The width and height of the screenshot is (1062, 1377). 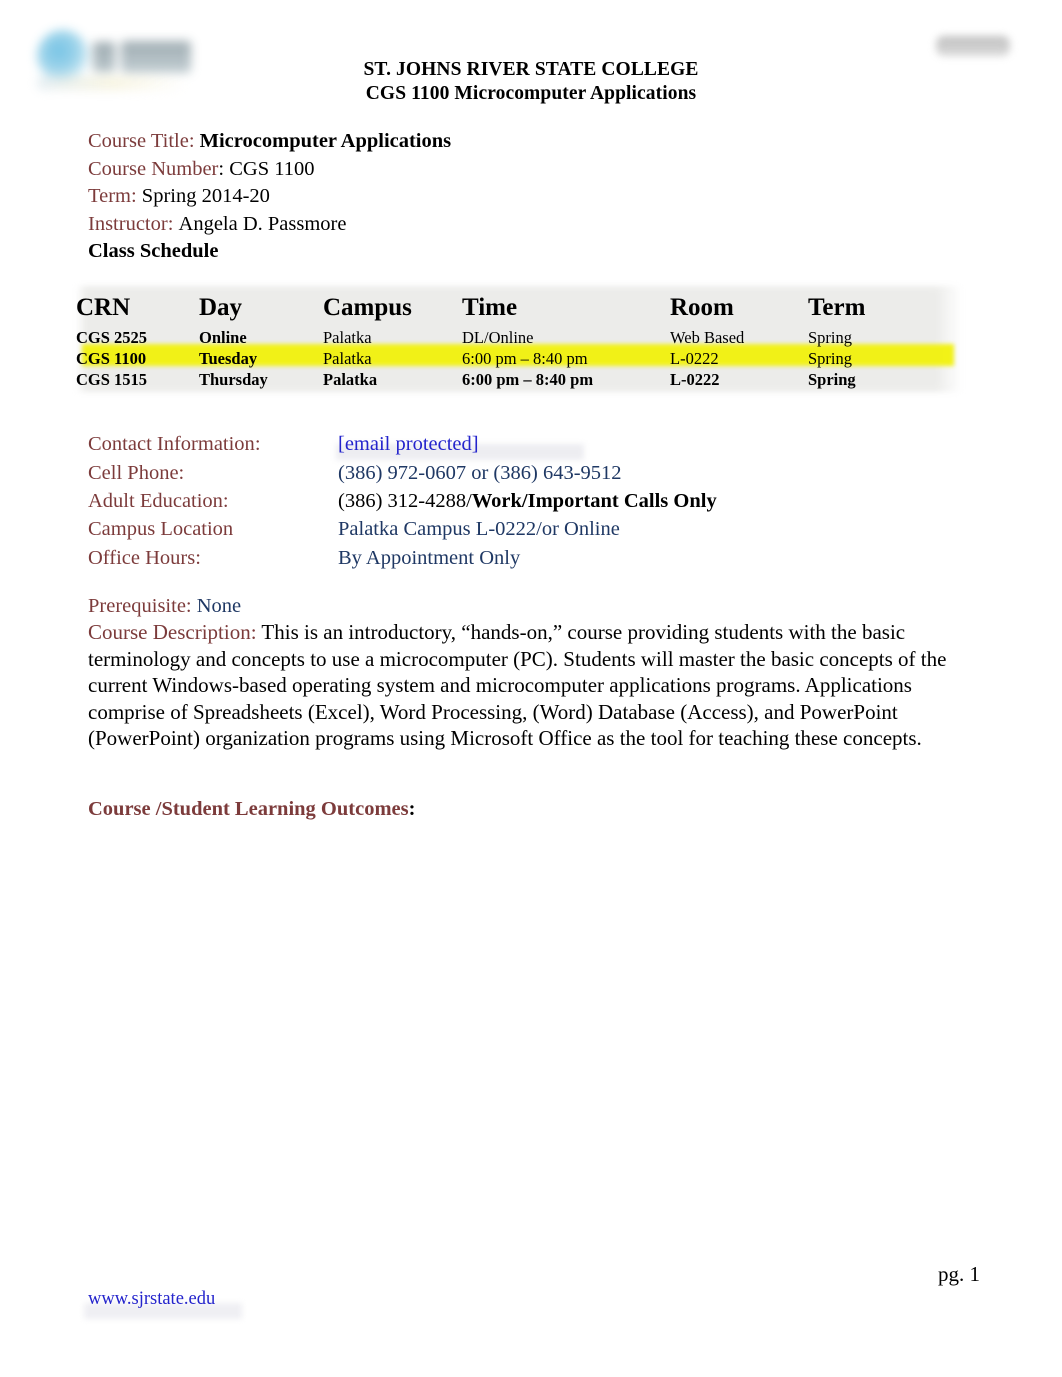 I want to click on office-hours-value: By Appointment Only, so click(x=429, y=558).